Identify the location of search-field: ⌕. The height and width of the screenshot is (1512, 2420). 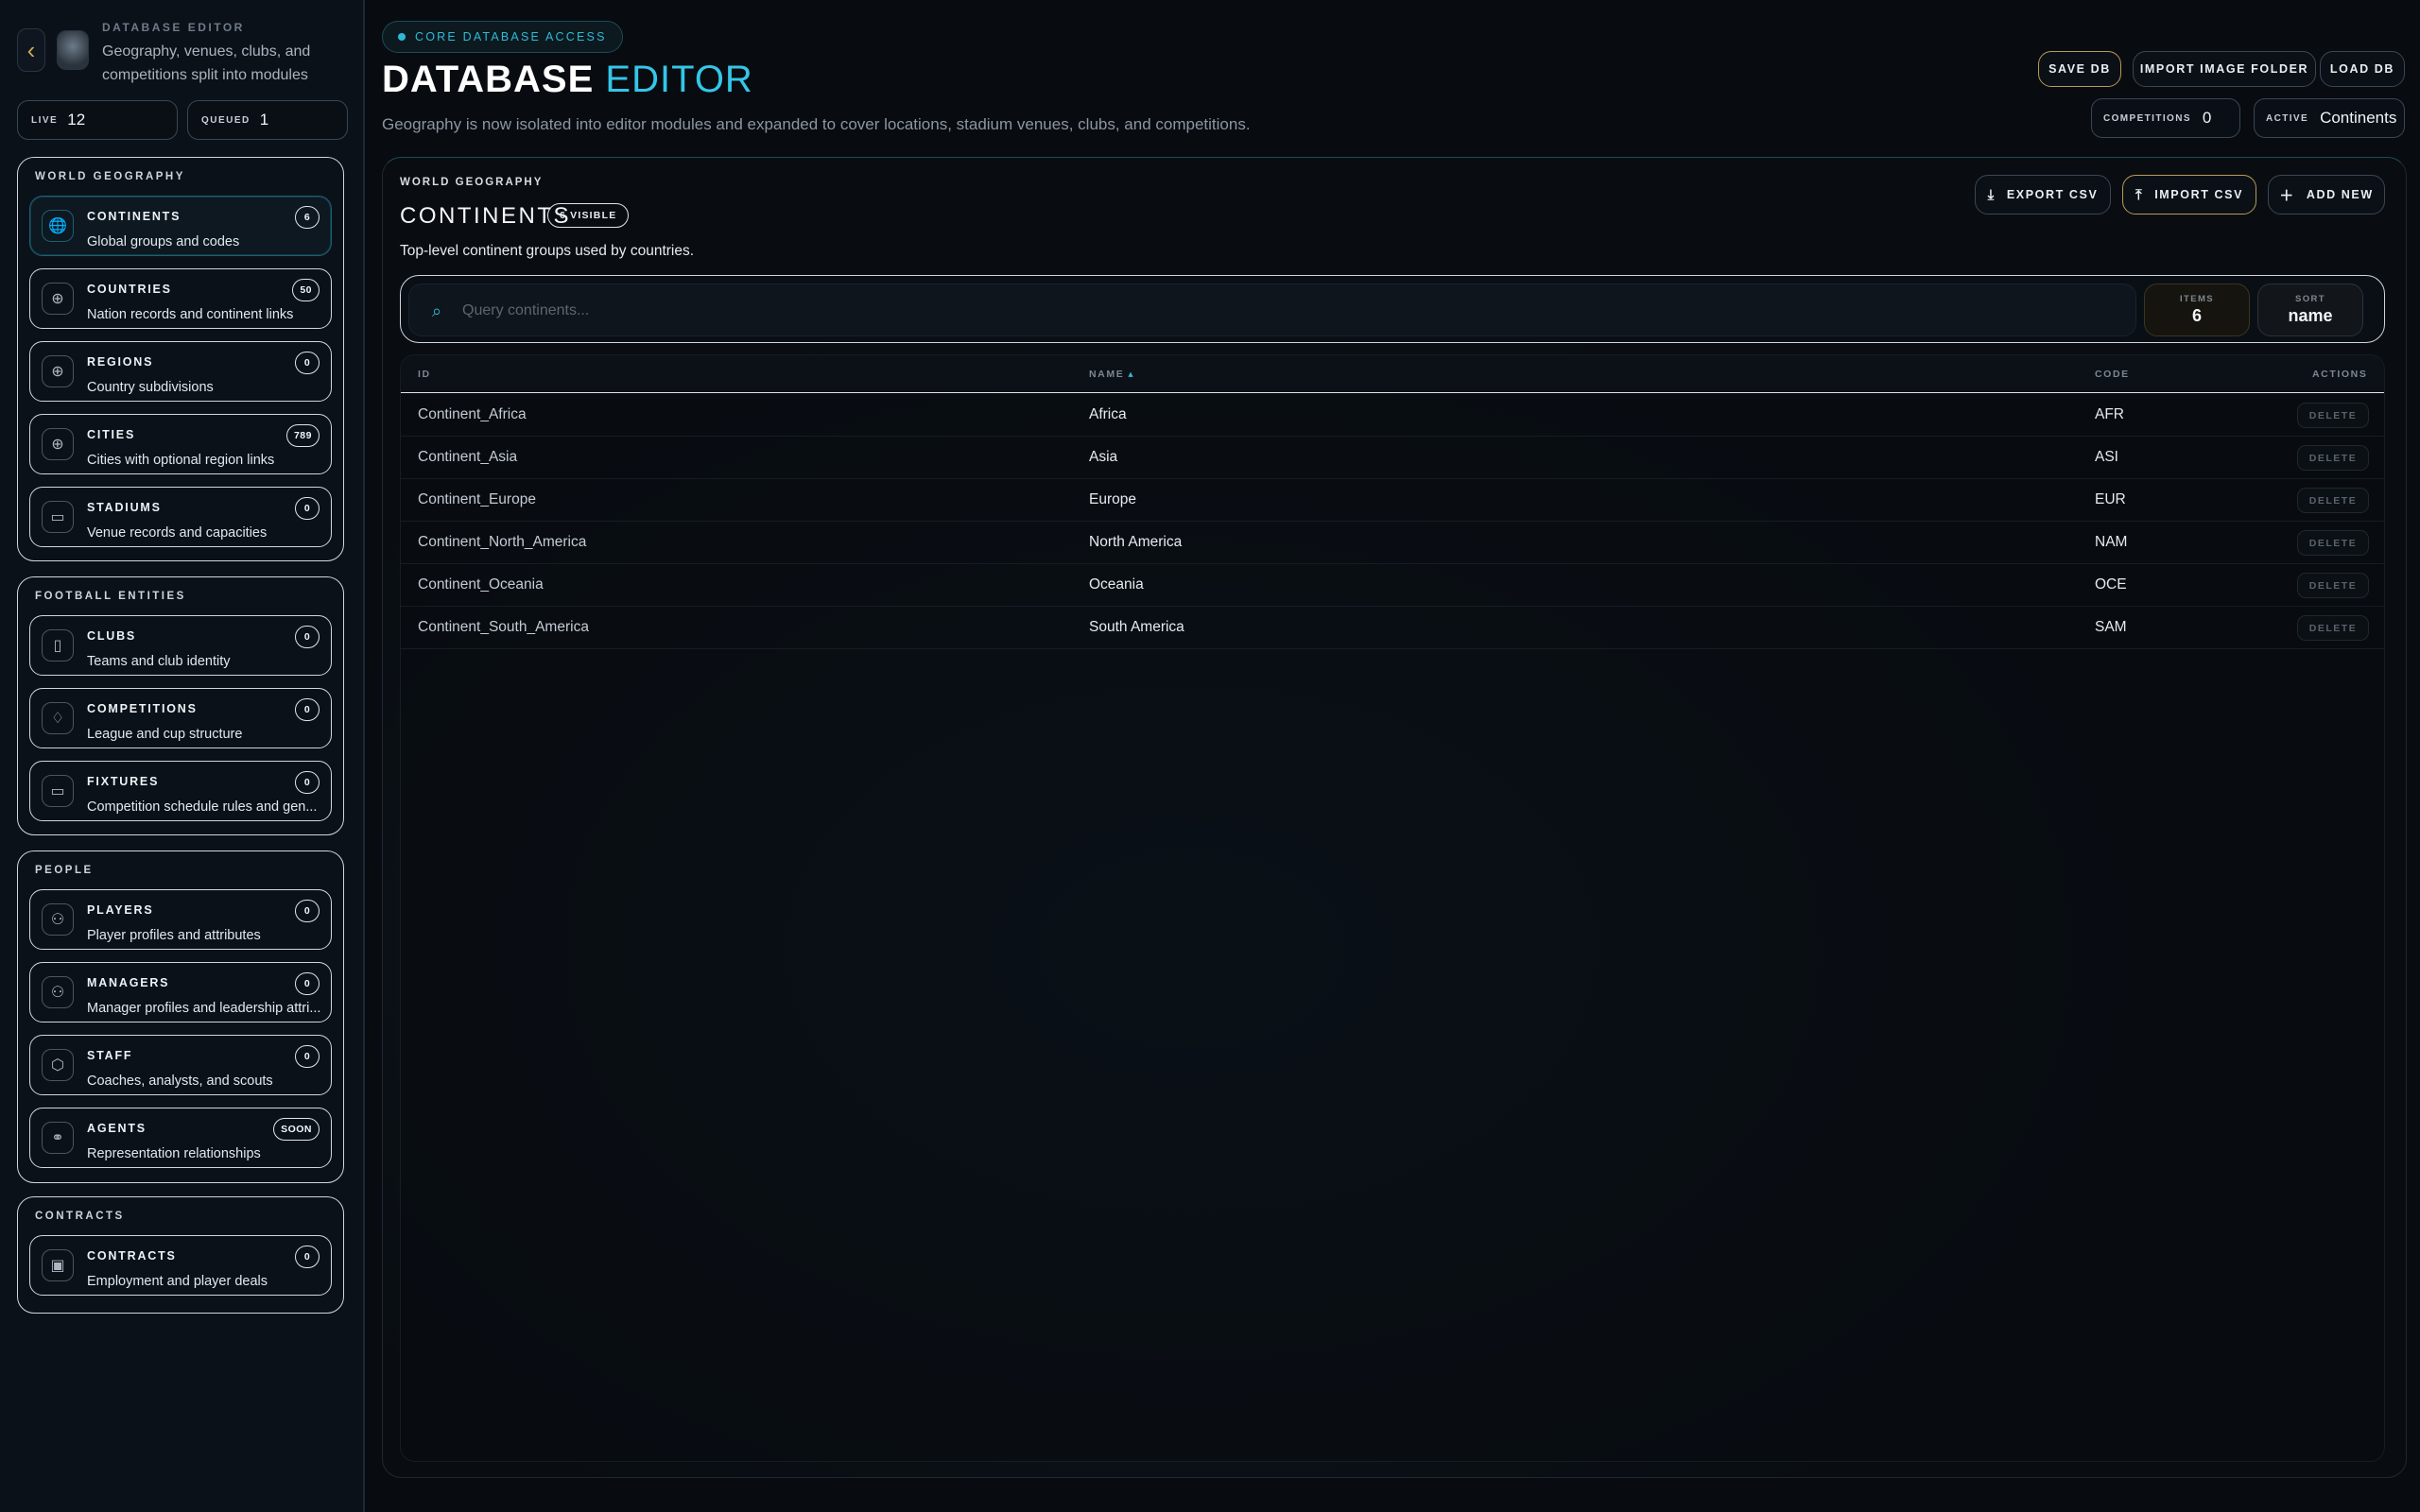
(1272, 310).